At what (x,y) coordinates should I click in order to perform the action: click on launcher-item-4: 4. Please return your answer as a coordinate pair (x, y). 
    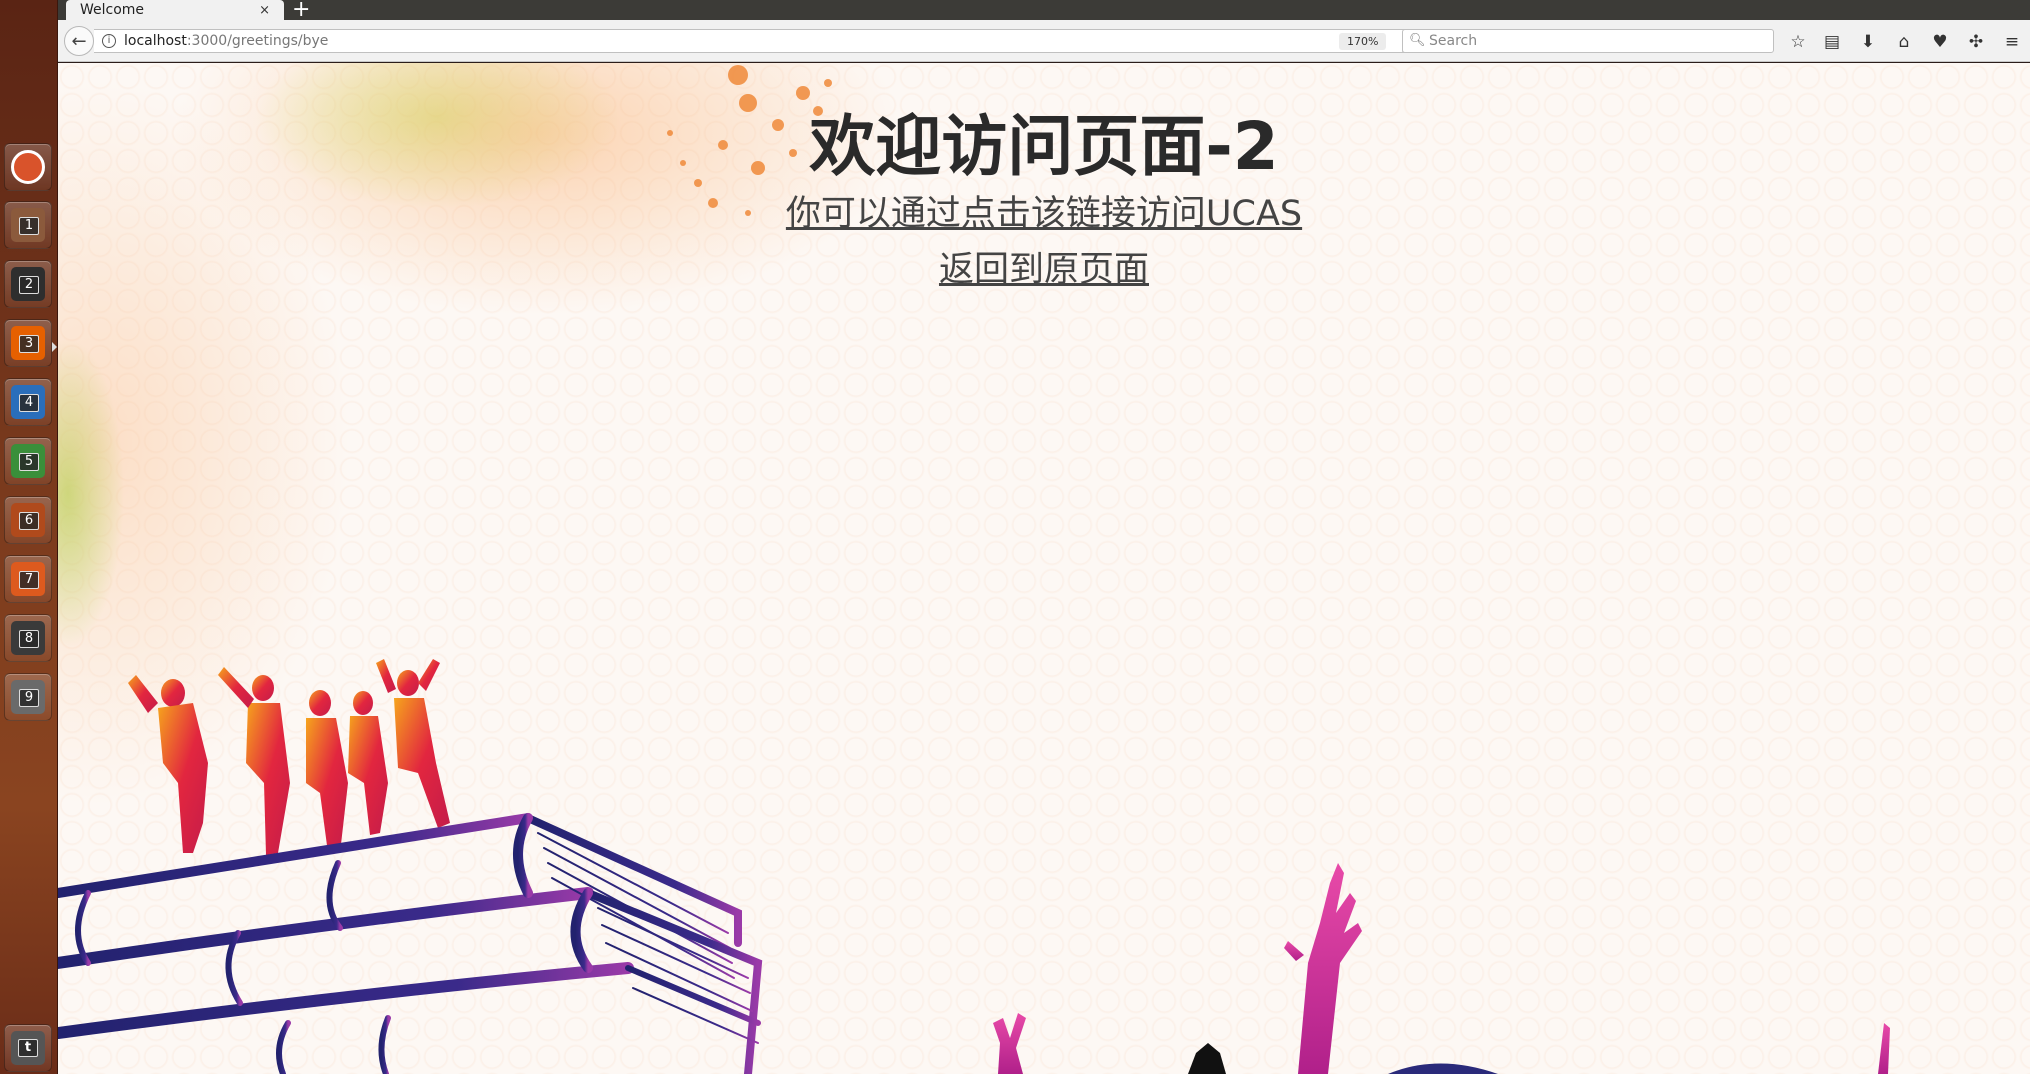
    Looking at the image, I should click on (28, 402).